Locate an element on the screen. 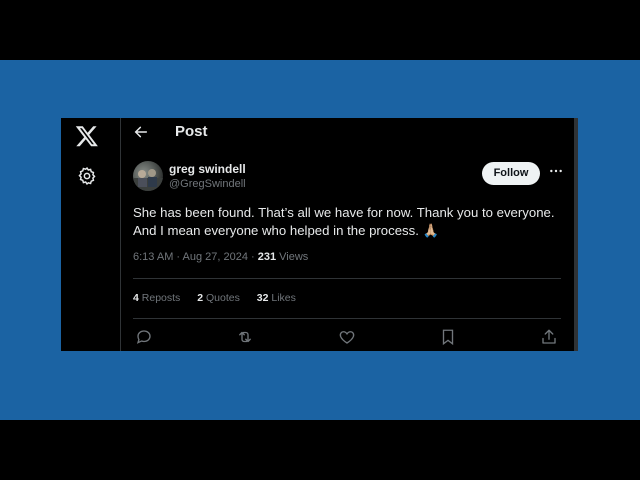 This screenshot has width=640, height=480. like-icon is located at coordinates (347, 337).